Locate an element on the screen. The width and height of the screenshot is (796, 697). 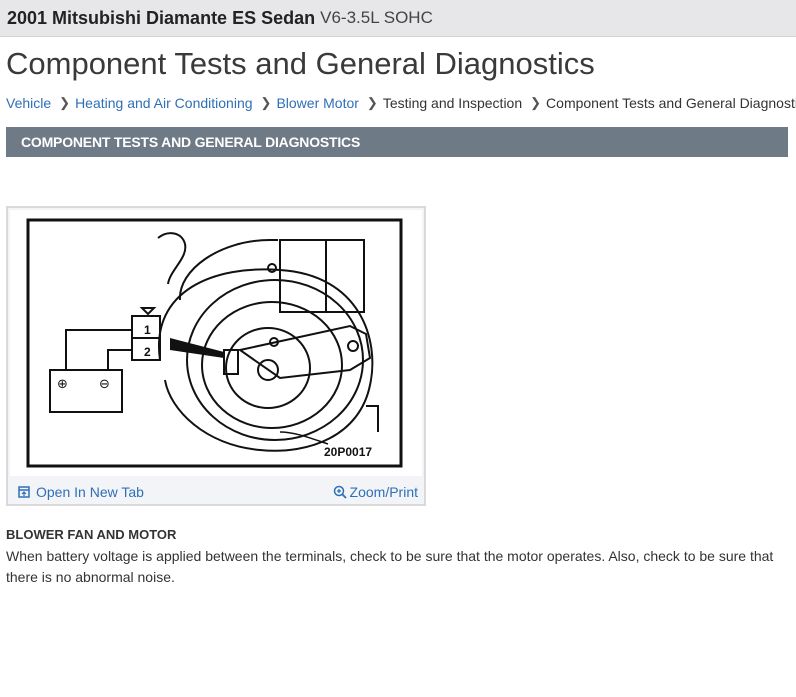
breadcrumb-current: Component Tests and General Diagnostics is located at coordinates (671, 103).